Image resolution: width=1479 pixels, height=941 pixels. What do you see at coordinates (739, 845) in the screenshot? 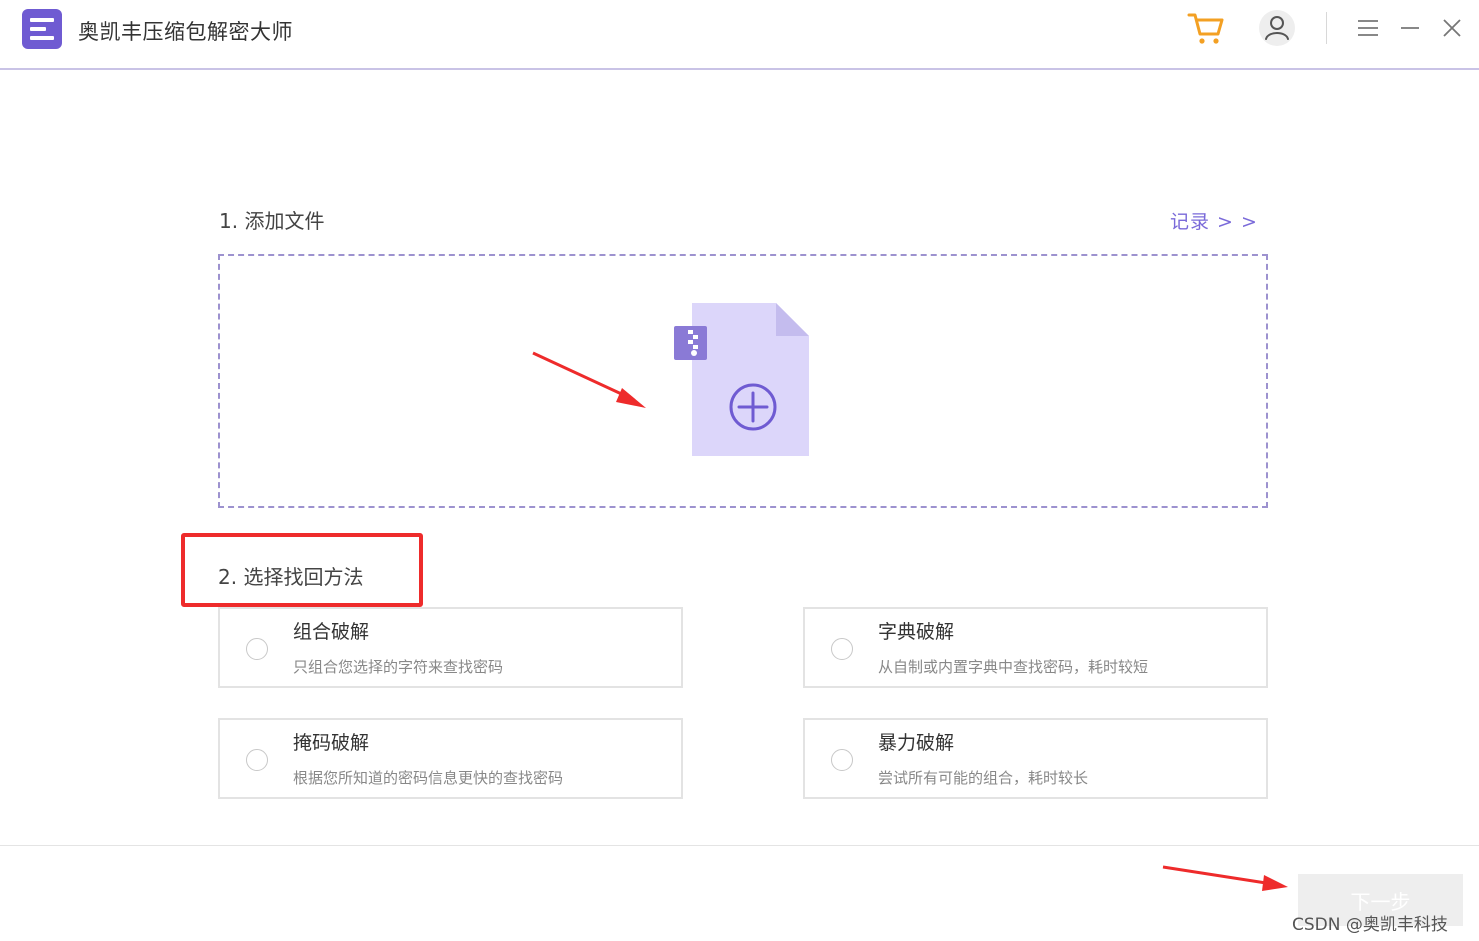
I see `footer-divider` at bounding box center [739, 845].